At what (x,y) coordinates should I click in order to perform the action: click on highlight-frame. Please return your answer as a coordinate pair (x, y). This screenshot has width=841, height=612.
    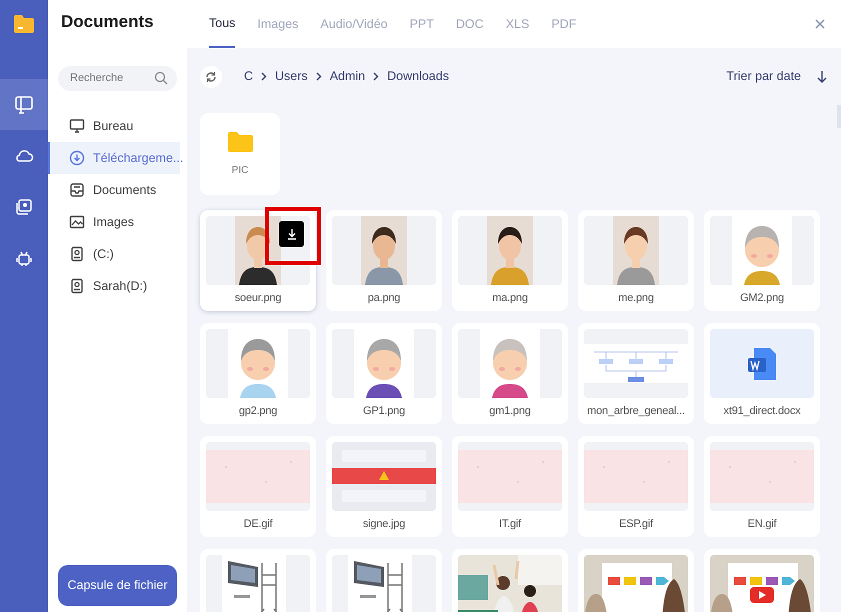
    Looking at the image, I should click on (293, 236).